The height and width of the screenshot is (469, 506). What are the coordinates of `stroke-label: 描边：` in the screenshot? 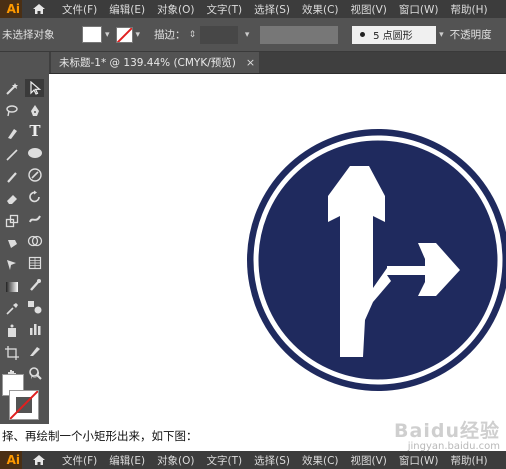 It's located at (170, 35).